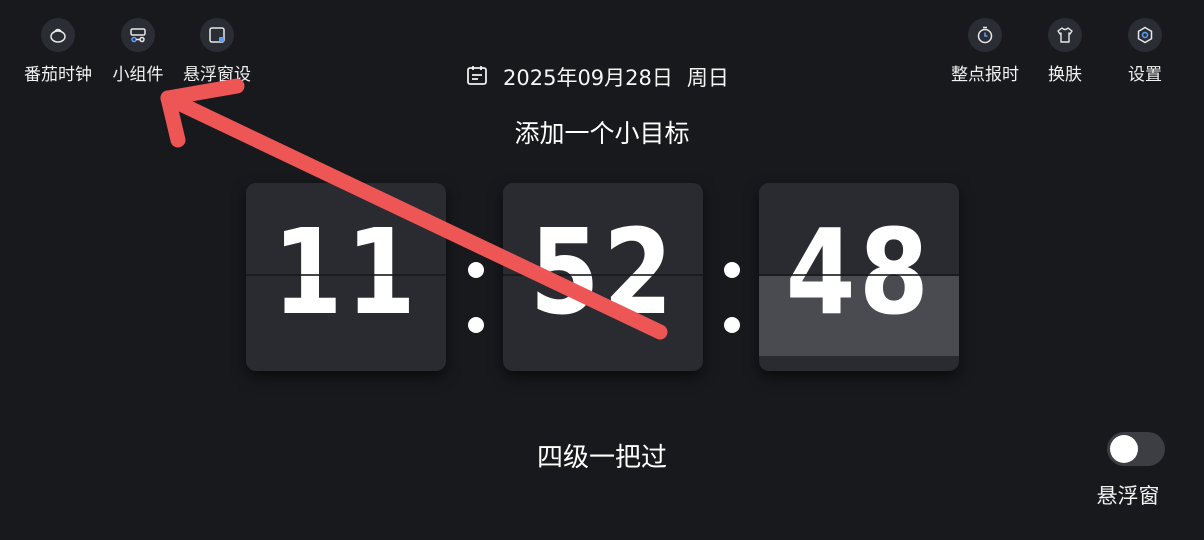 The image size is (1204, 540). Describe the element at coordinates (346, 272) in the screenshot. I see `hours-digits: 11` at that location.